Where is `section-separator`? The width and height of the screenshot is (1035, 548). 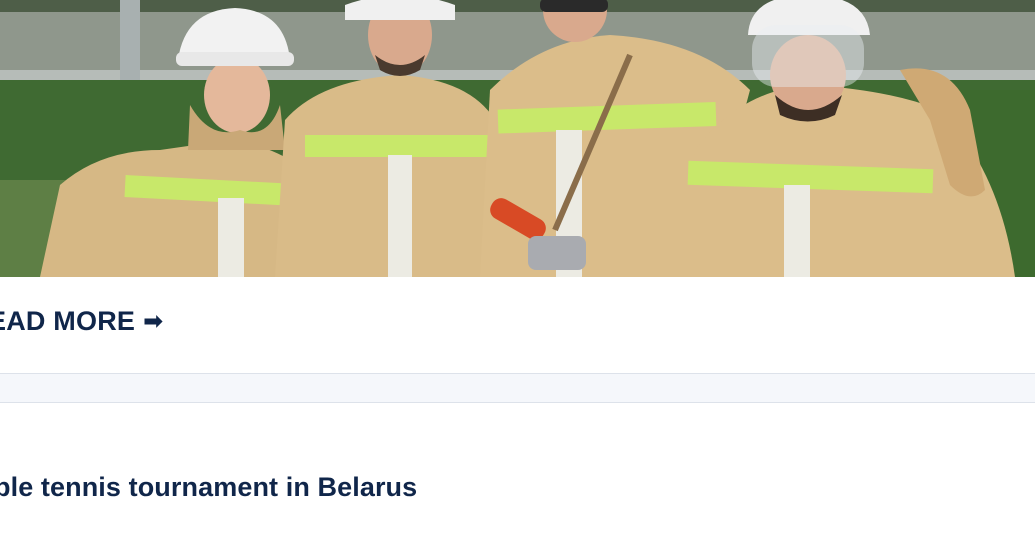 section-separator is located at coordinates (517, 388).